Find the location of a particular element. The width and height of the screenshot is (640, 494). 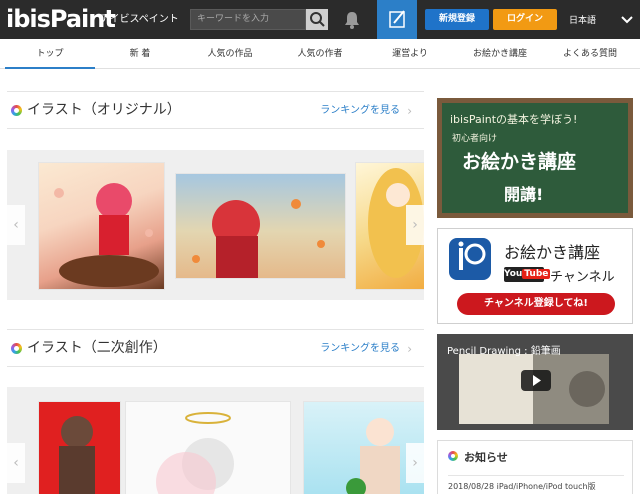

ibispaint-logo: ibisPaint is located at coordinates (61, 19).